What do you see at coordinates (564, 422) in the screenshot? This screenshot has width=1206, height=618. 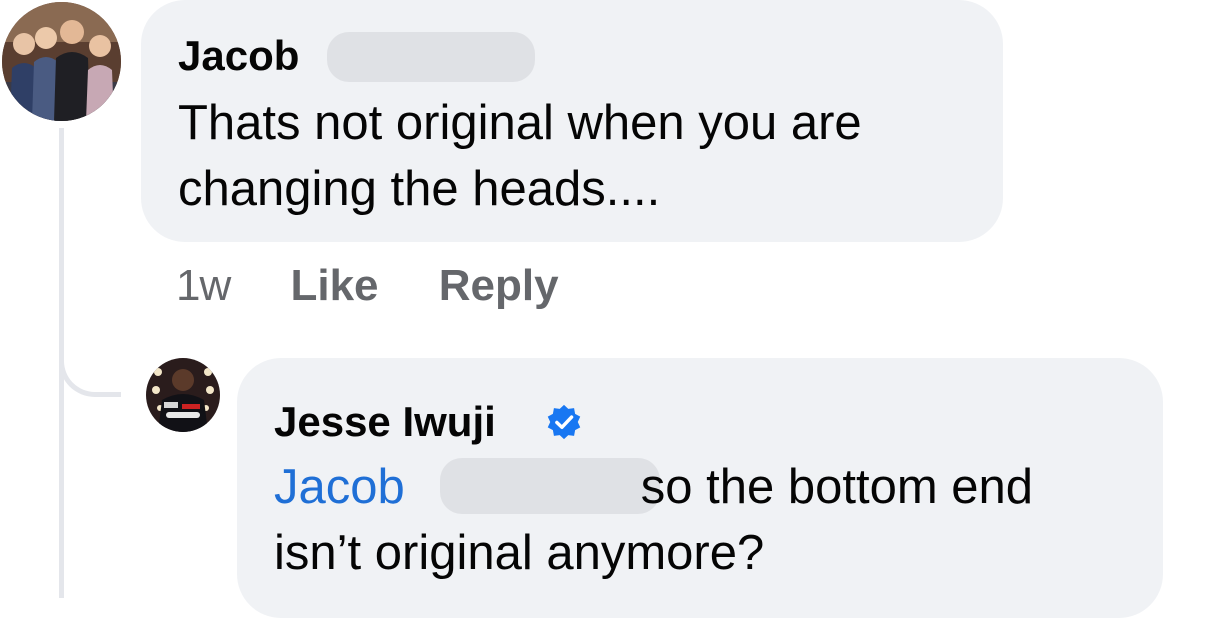 I see `verified-badge-icon` at bounding box center [564, 422].